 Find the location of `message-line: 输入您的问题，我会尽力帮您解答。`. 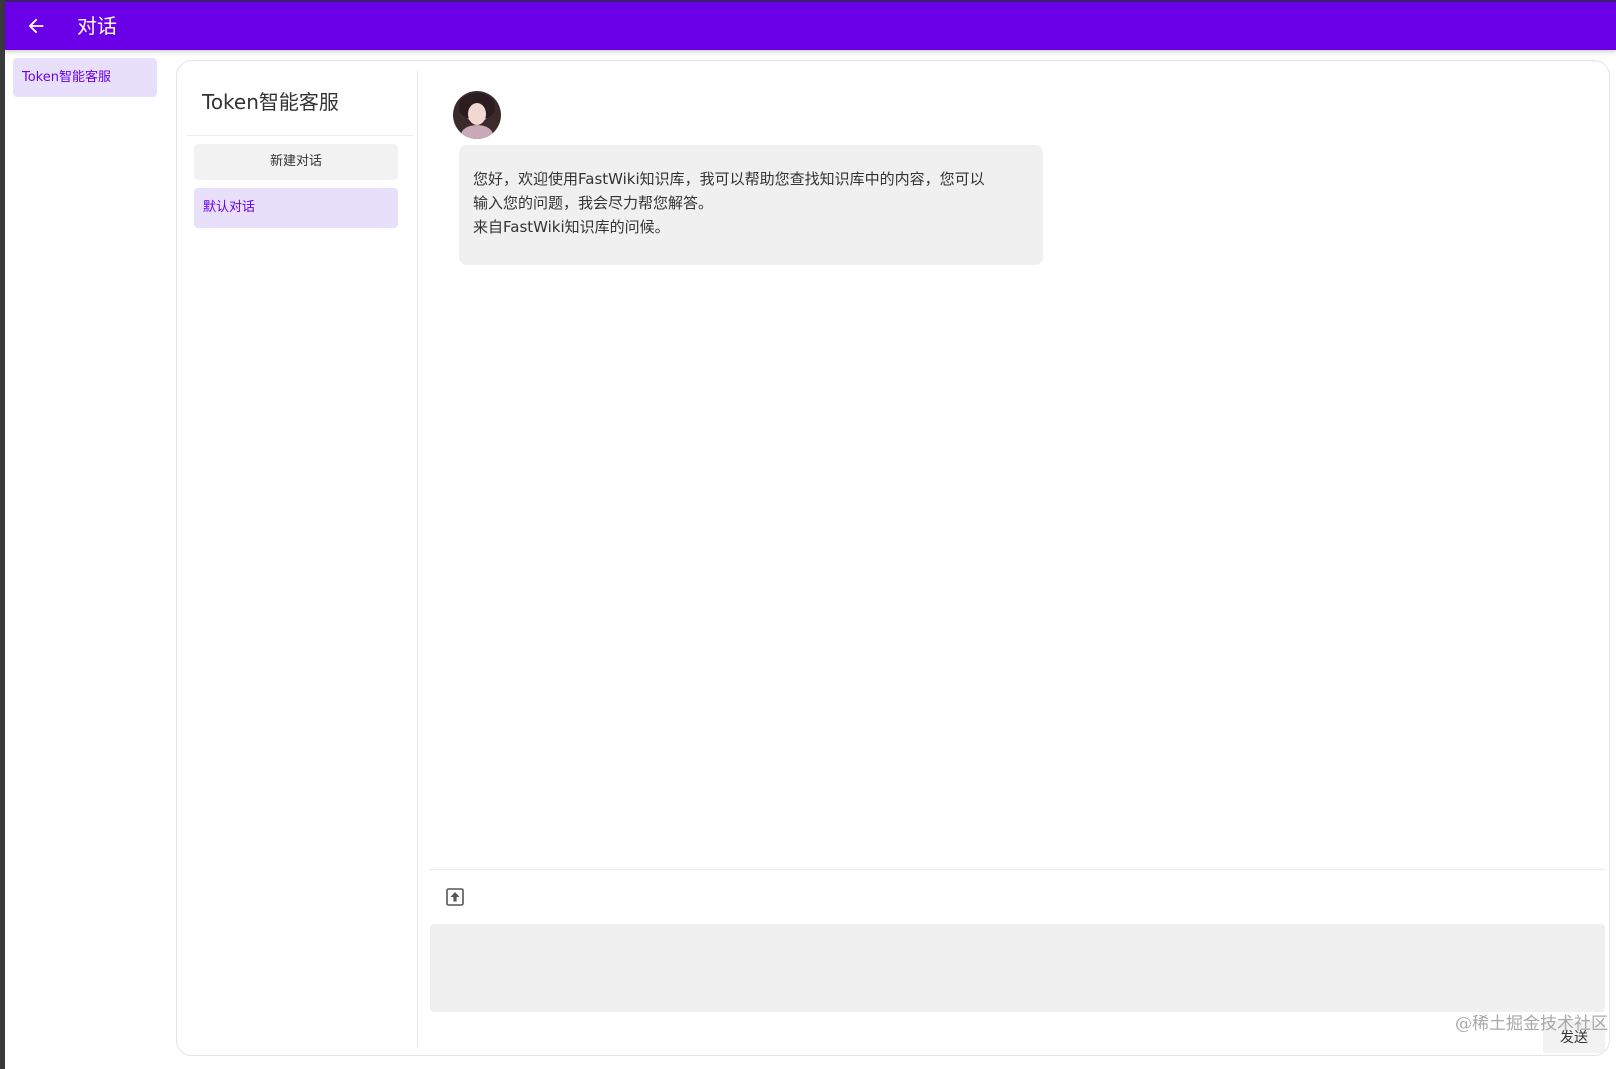

message-line: 输入您的问题，我会尽力帮您解答。 is located at coordinates (593, 203).